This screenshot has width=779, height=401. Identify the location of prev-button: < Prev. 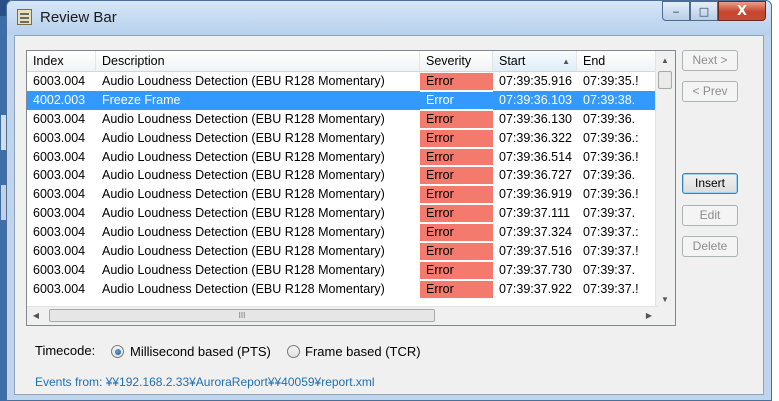
(710, 91).